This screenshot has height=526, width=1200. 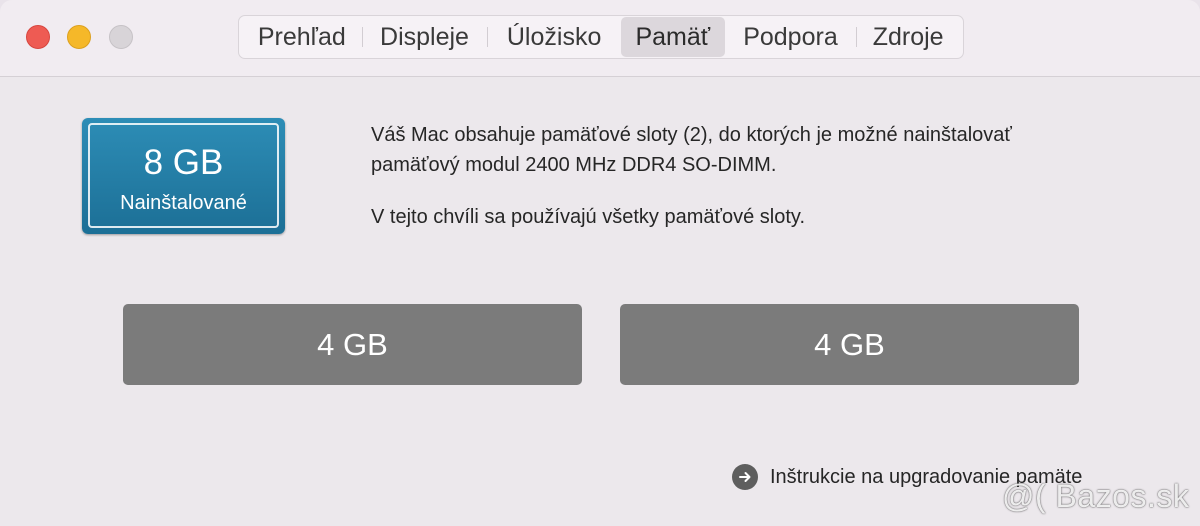 What do you see at coordinates (791, 37) in the screenshot?
I see `tab-support: Podpora` at bounding box center [791, 37].